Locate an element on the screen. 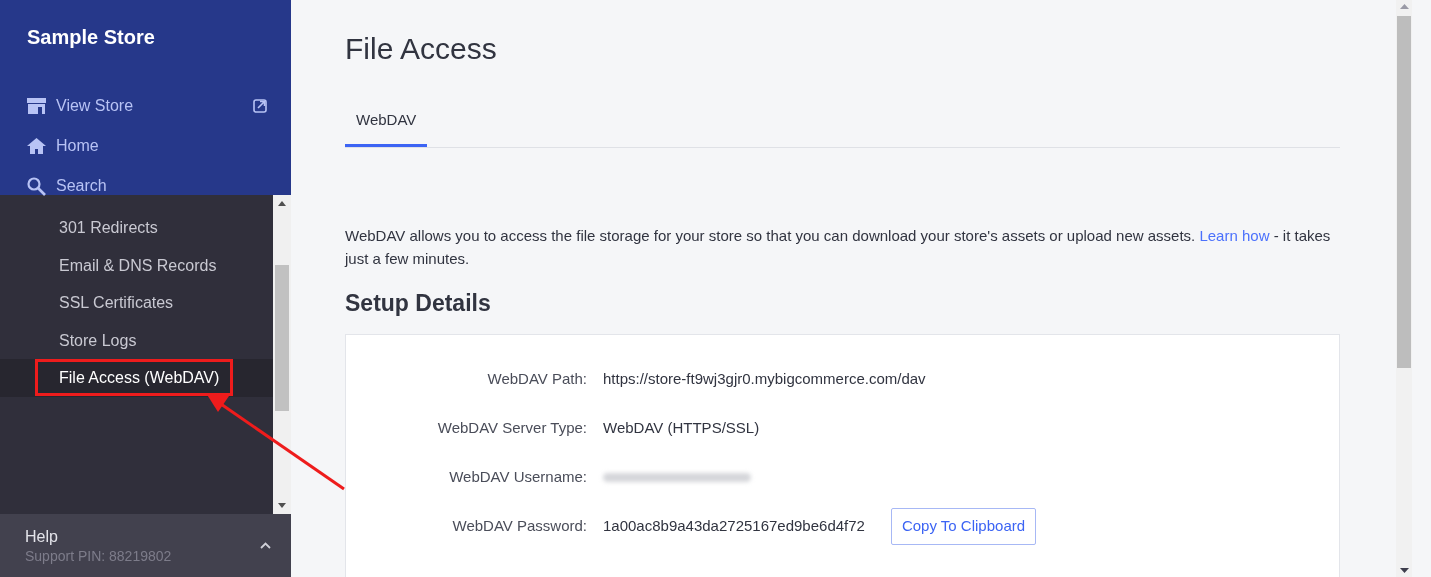  section-title: Setup Details is located at coordinates (418, 303).